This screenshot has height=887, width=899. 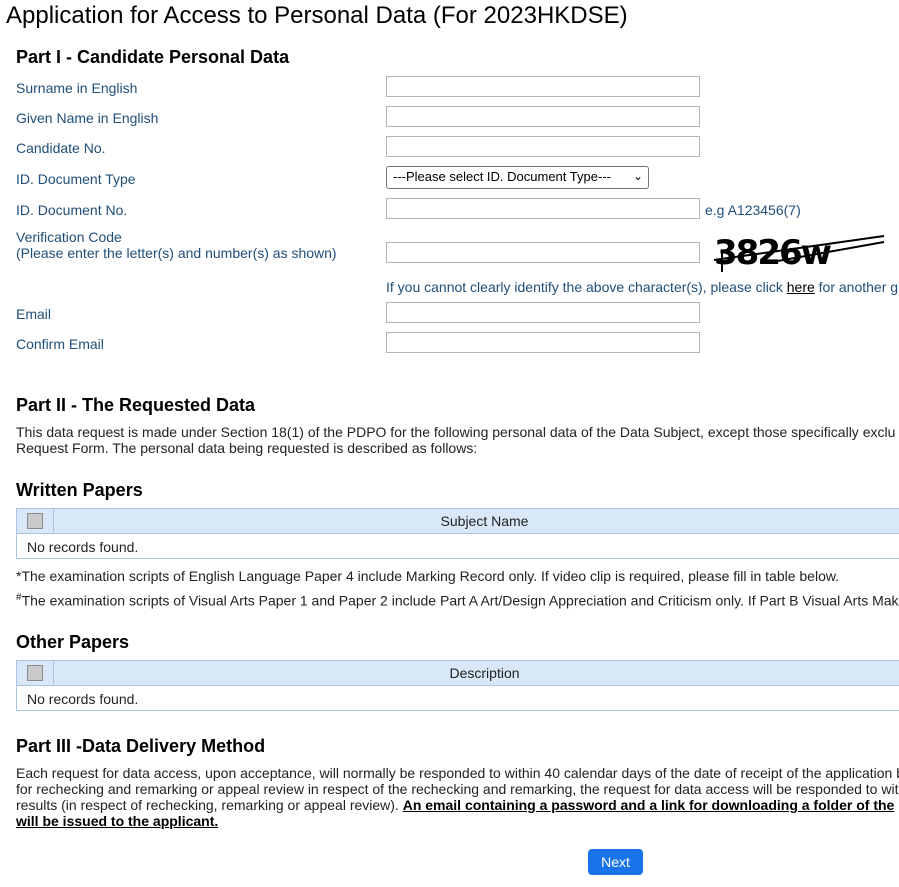 What do you see at coordinates (753, 210) in the screenshot?
I see `id-doc-no-hint: e.g A123456(7)` at bounding box center [753, 210].